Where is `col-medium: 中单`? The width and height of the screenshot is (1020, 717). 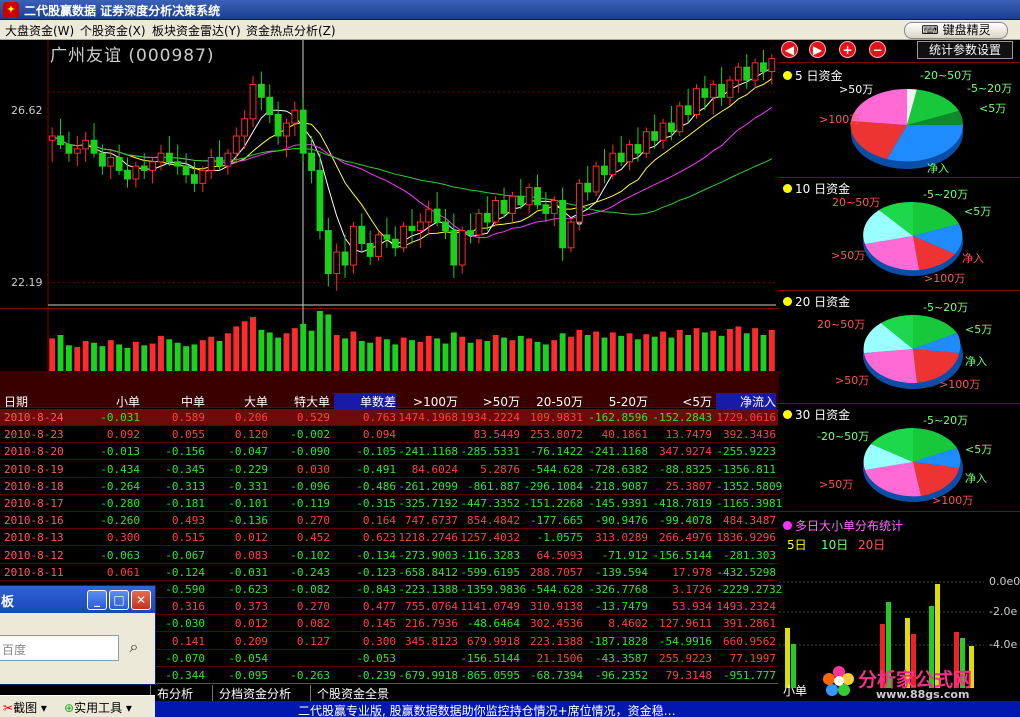
col-medium: 中单 is located at coordinates (175, 401).